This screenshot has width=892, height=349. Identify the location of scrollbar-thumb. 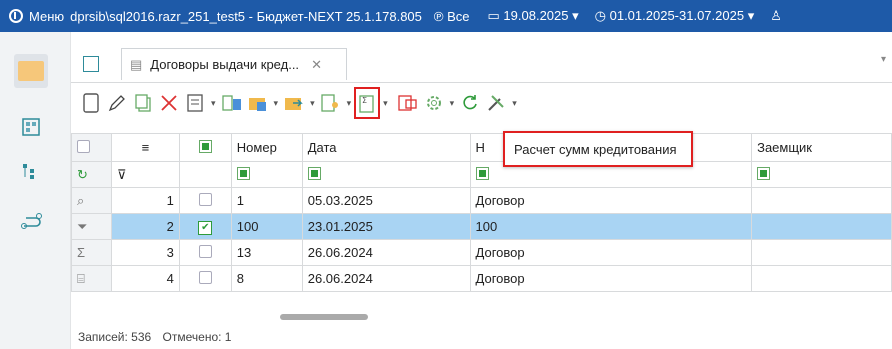
(324, 317).